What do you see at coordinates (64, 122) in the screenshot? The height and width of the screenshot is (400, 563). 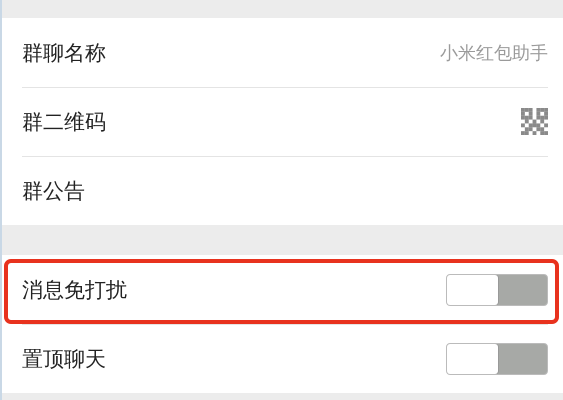 I see `row-label: 群二维码` at bounding box center [64, 122].